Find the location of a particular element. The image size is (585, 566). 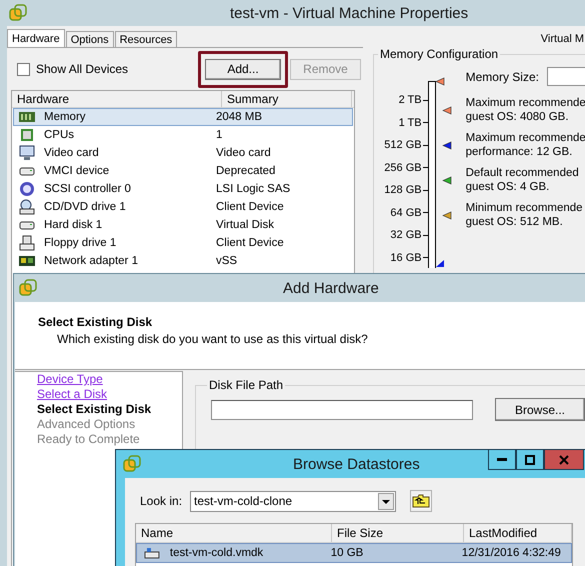

table-row: CD/DVD drive 1 Client Device is located at coordinates (183, 207).